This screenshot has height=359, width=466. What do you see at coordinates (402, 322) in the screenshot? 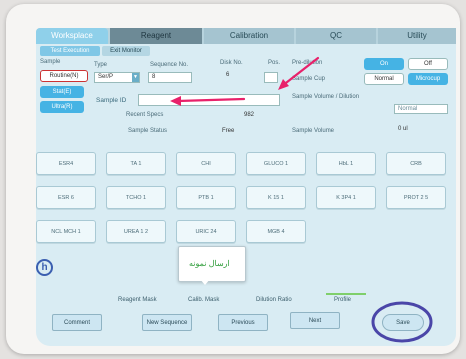
I see `save-highlight-circle` at bounding box center [402, 322].